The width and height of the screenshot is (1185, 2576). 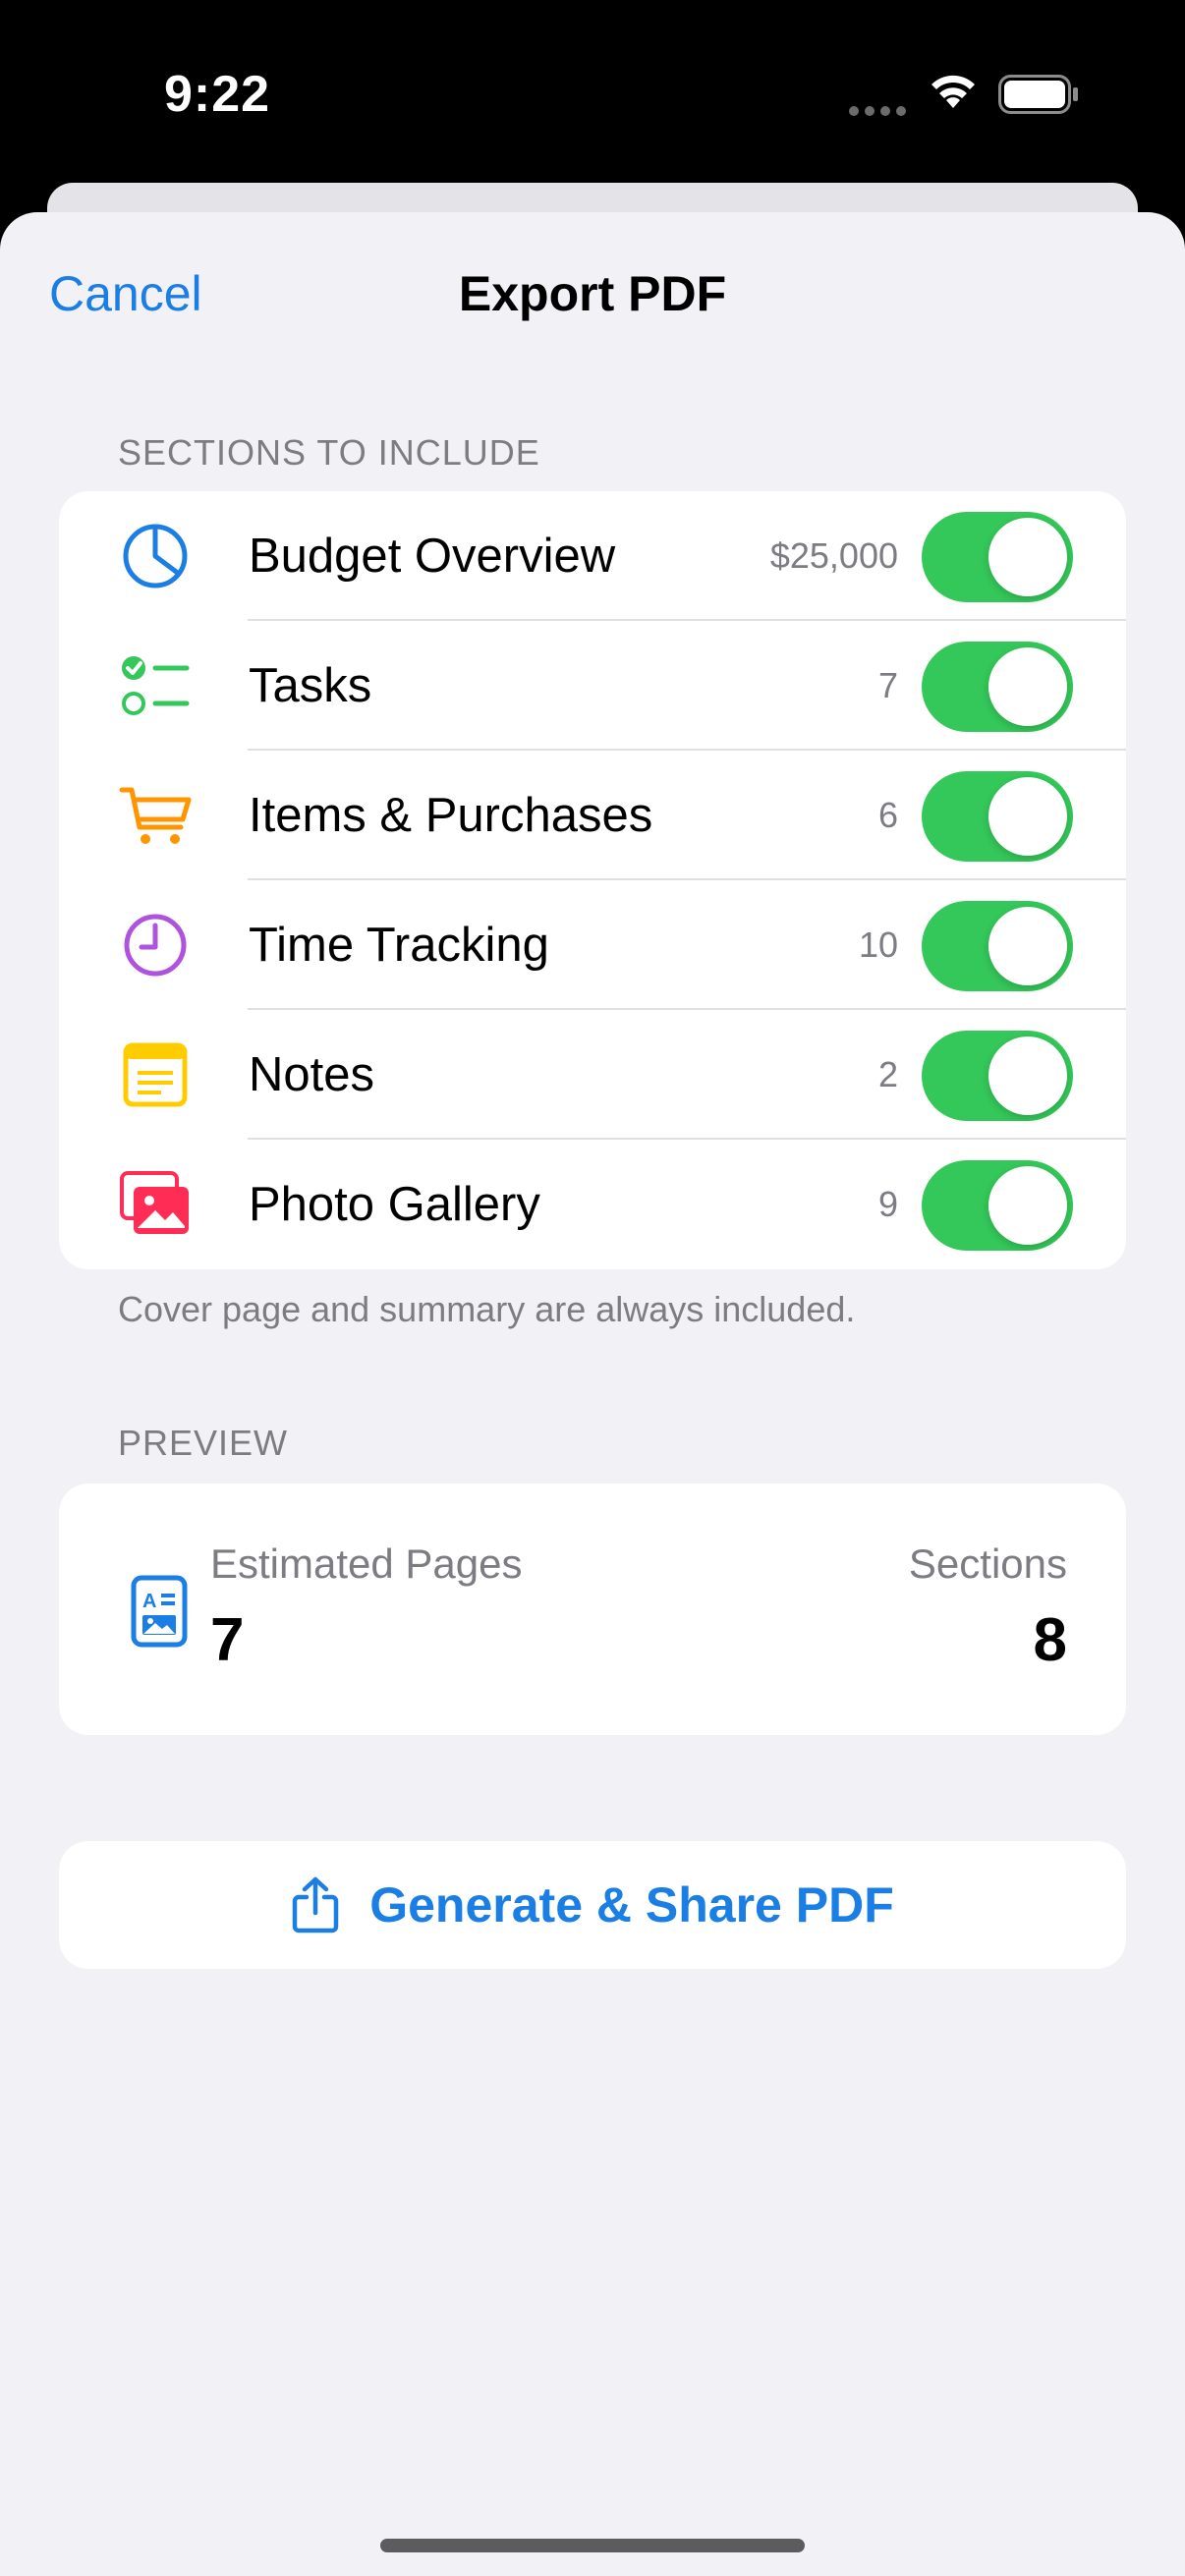 I want to click on generate-share-pdf-button: Generate & Share PDF, so click(x=592, y=1905).